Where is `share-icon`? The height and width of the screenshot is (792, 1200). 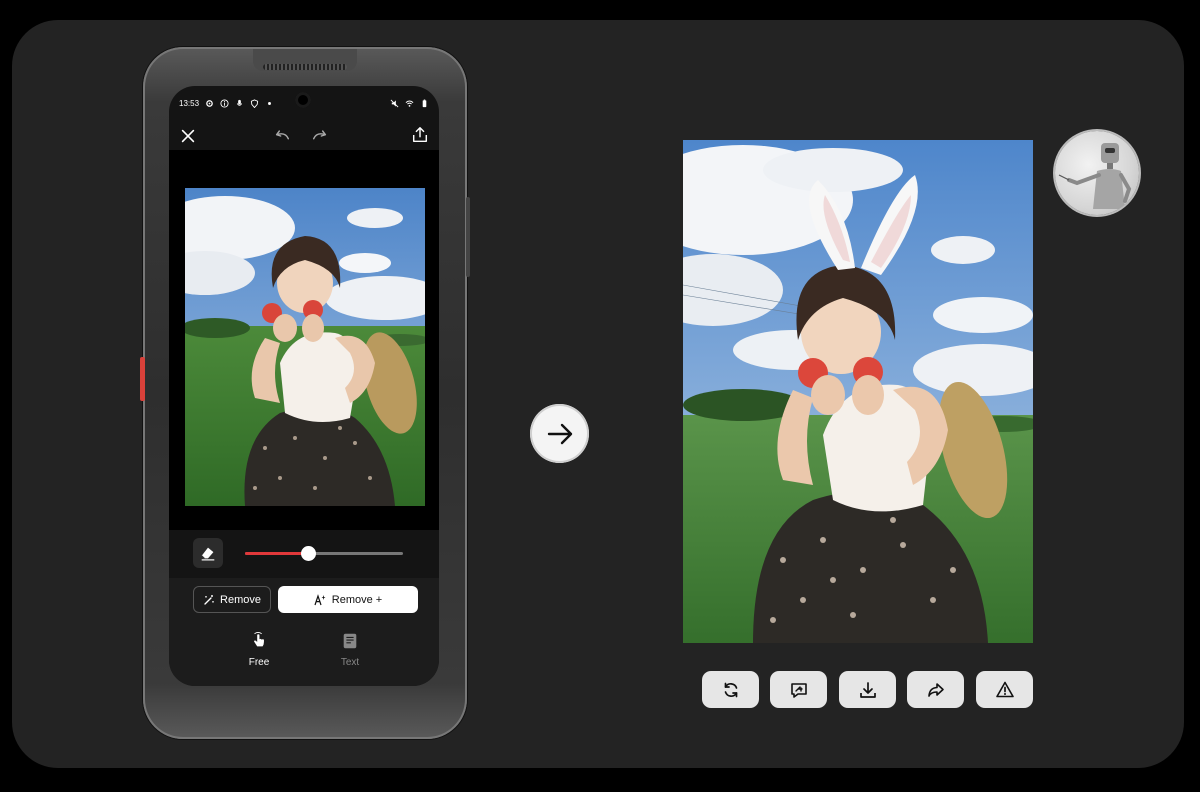 share-icon is located at coordinates (935, 689).